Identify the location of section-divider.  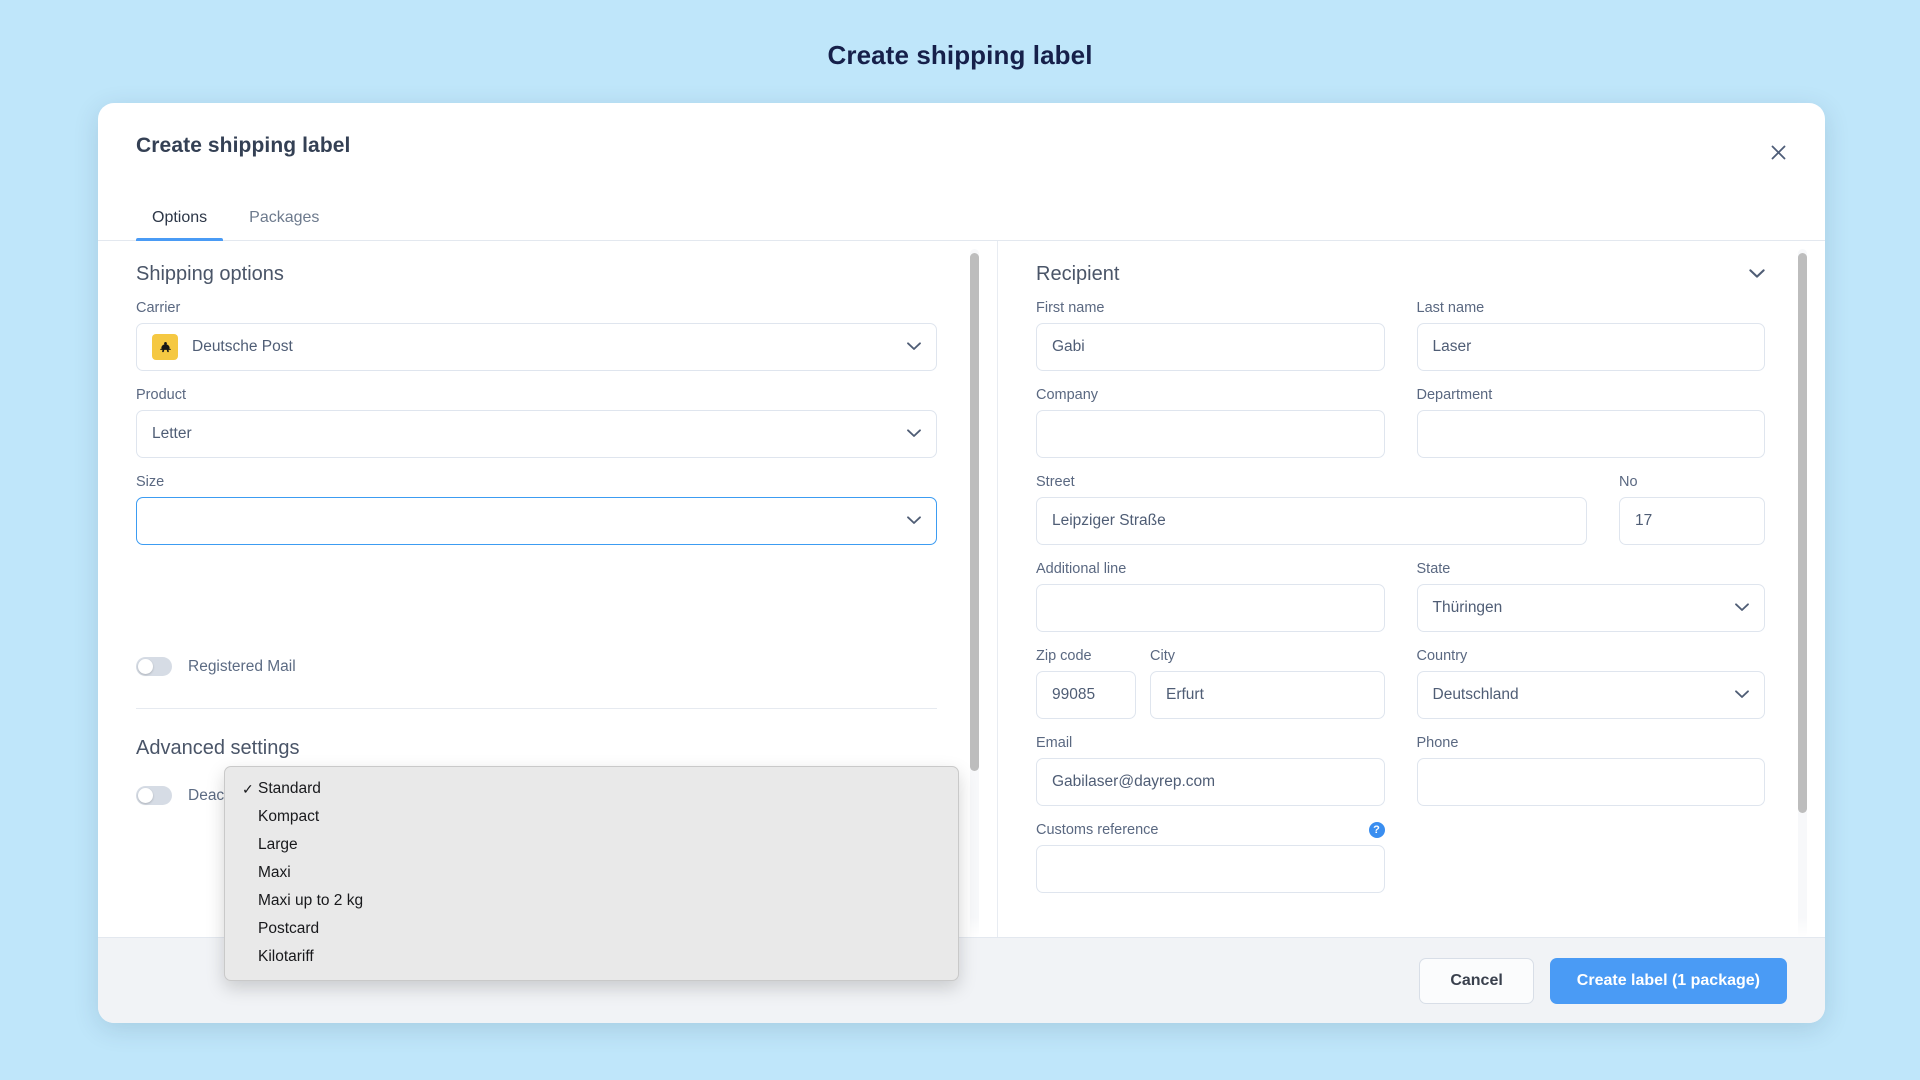
(536, 708).